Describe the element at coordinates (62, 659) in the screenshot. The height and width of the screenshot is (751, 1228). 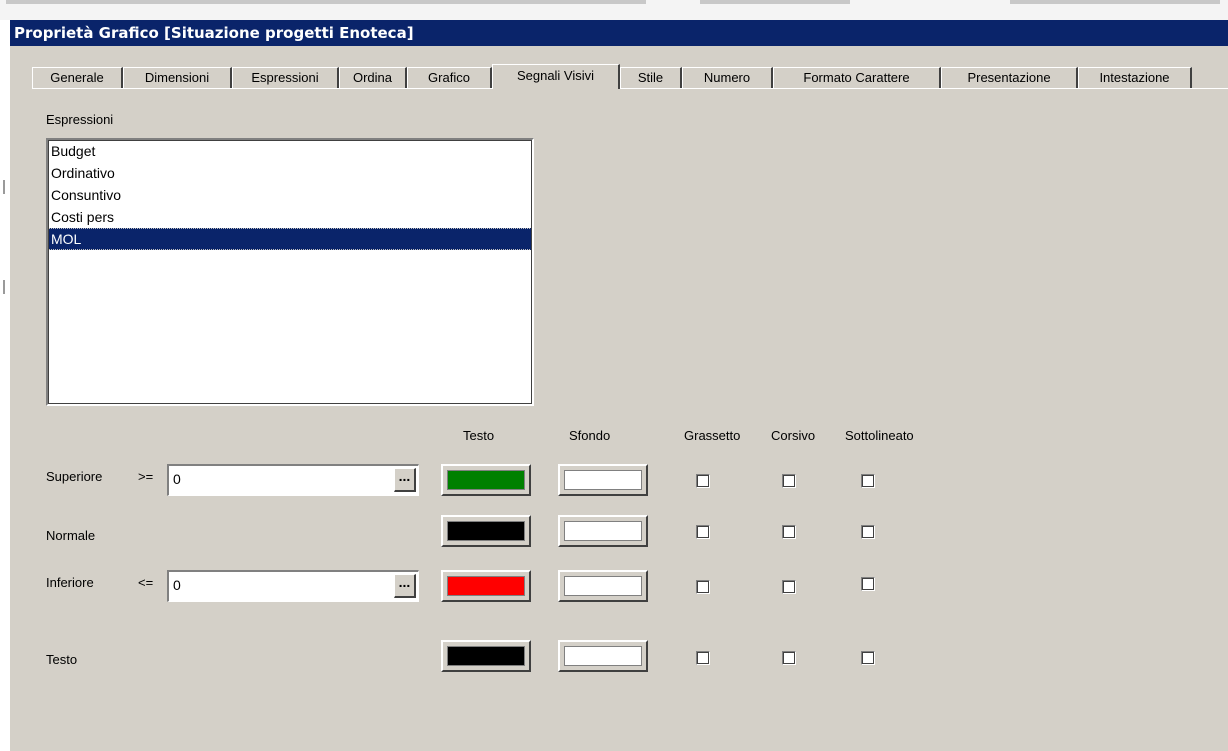
I see `testo-row-label: Testo` at that location.